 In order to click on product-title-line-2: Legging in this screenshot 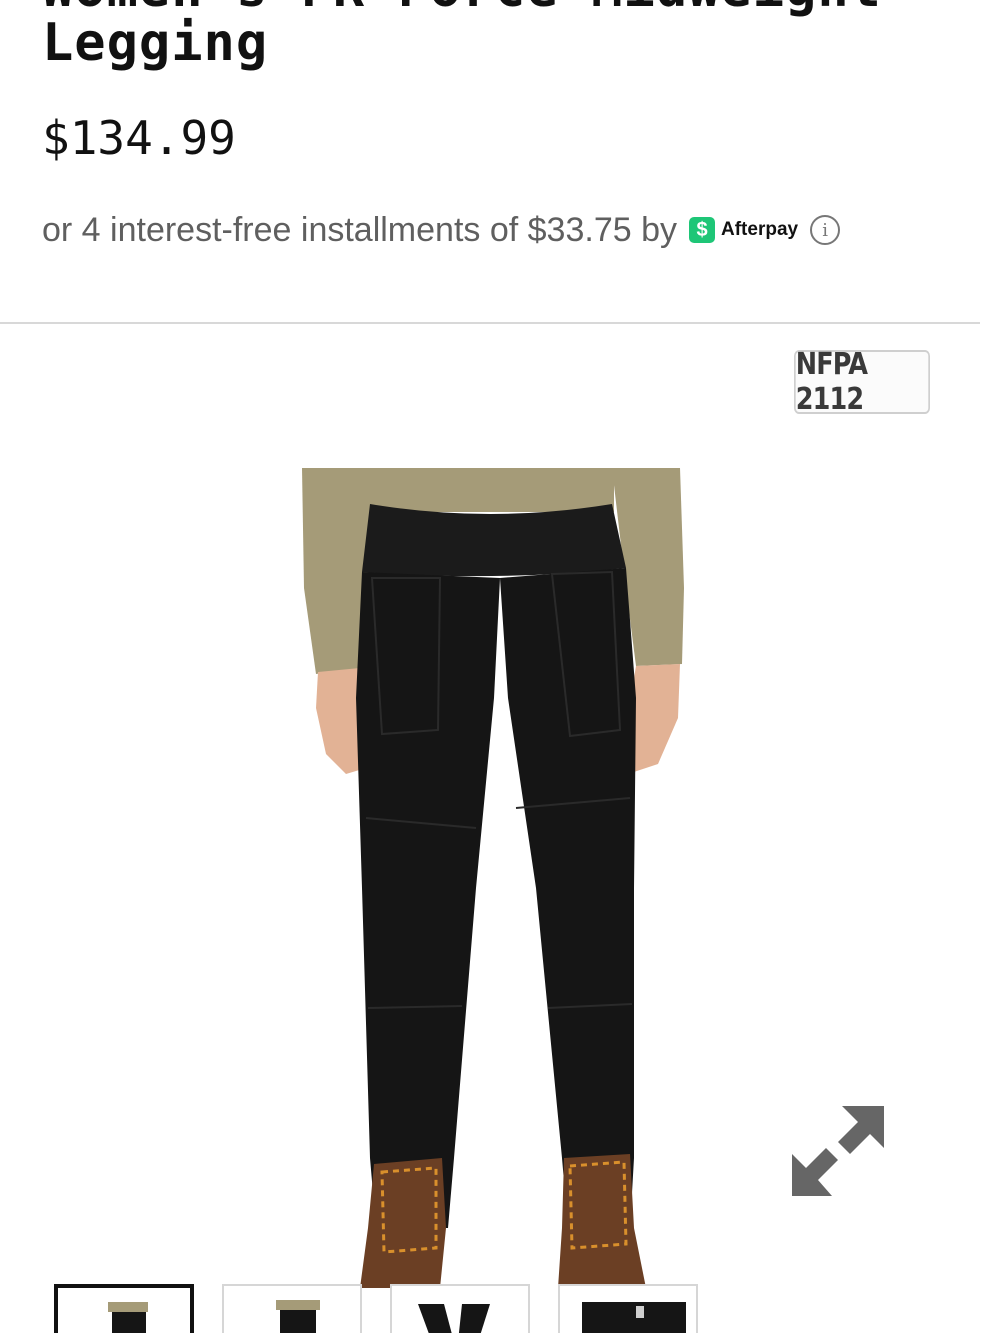, I will do `click(155, 43)`.